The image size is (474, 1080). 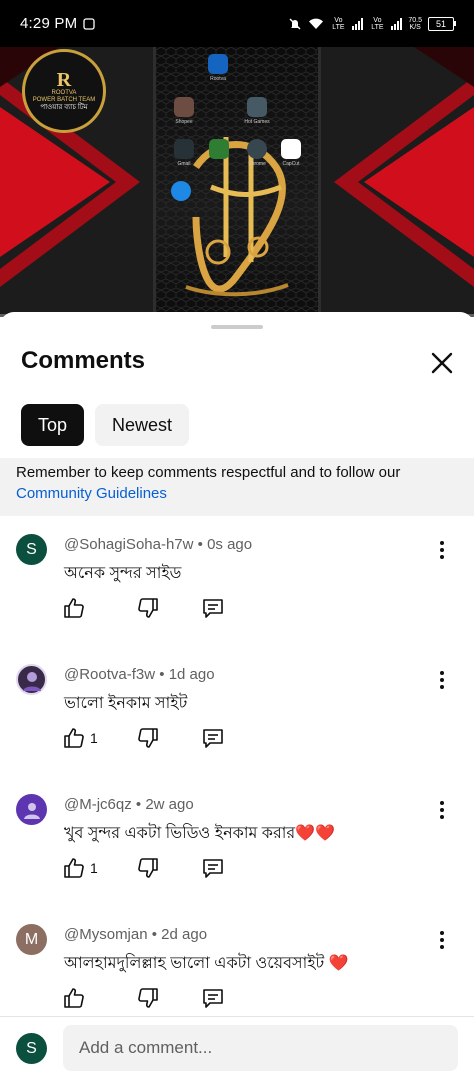 I want to click on lock-app-icon, so click(x=181, y=191).